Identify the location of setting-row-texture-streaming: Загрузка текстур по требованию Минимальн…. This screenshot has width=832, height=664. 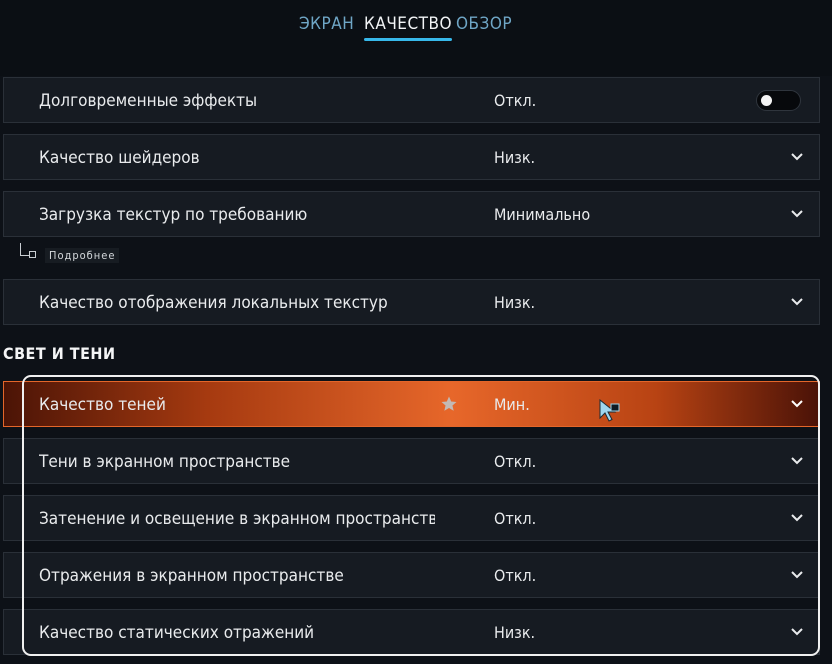
(411, 214).